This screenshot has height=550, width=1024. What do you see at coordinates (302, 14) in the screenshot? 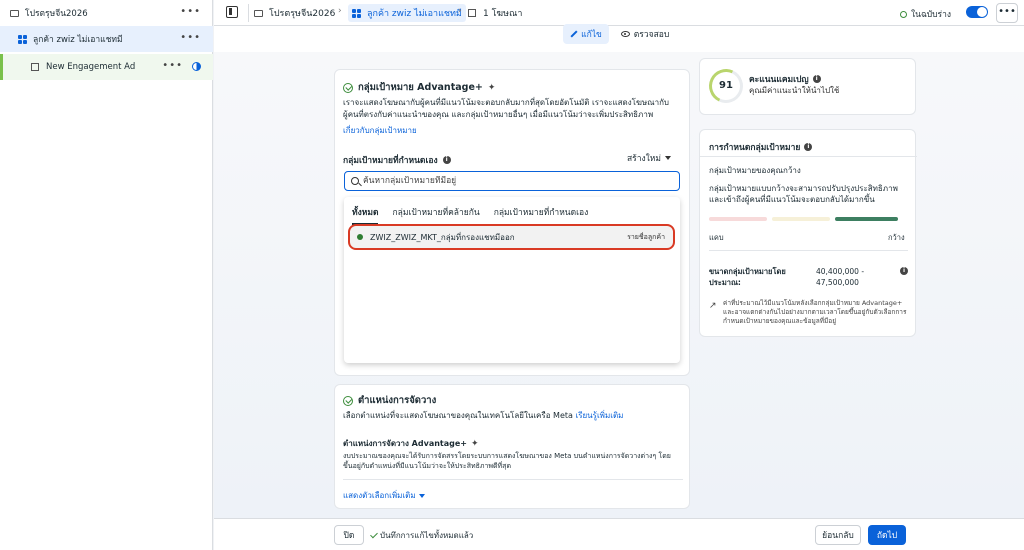
I see `breadcrumb-label: โปรตรุษจีน2026` at bounding box center [302, 14].